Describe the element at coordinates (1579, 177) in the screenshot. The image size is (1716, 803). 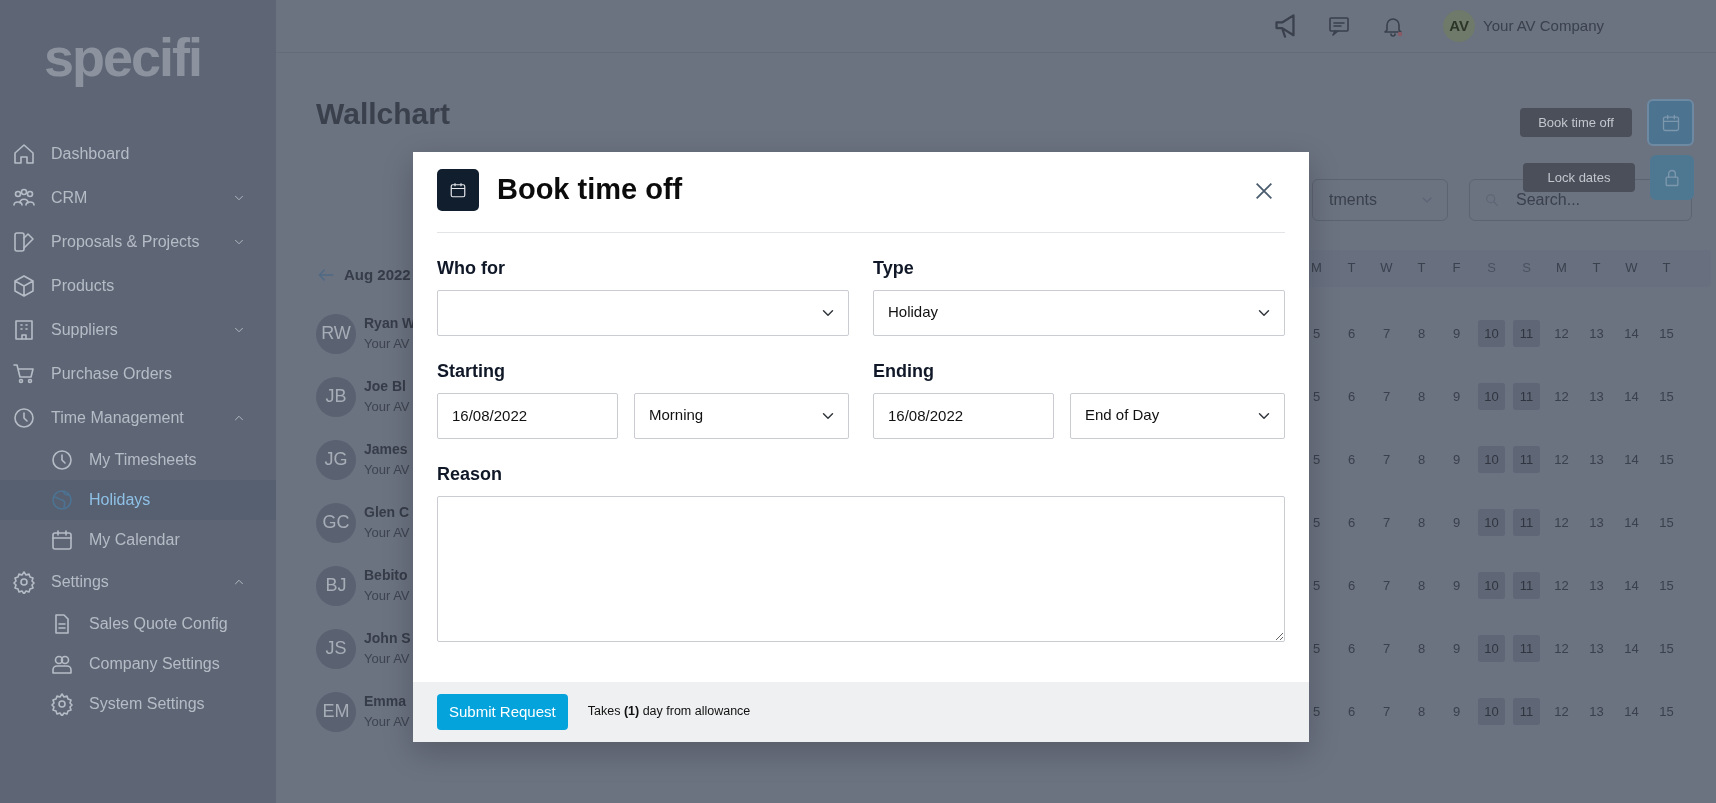
I see `tooltip: Lock dates` at that location.